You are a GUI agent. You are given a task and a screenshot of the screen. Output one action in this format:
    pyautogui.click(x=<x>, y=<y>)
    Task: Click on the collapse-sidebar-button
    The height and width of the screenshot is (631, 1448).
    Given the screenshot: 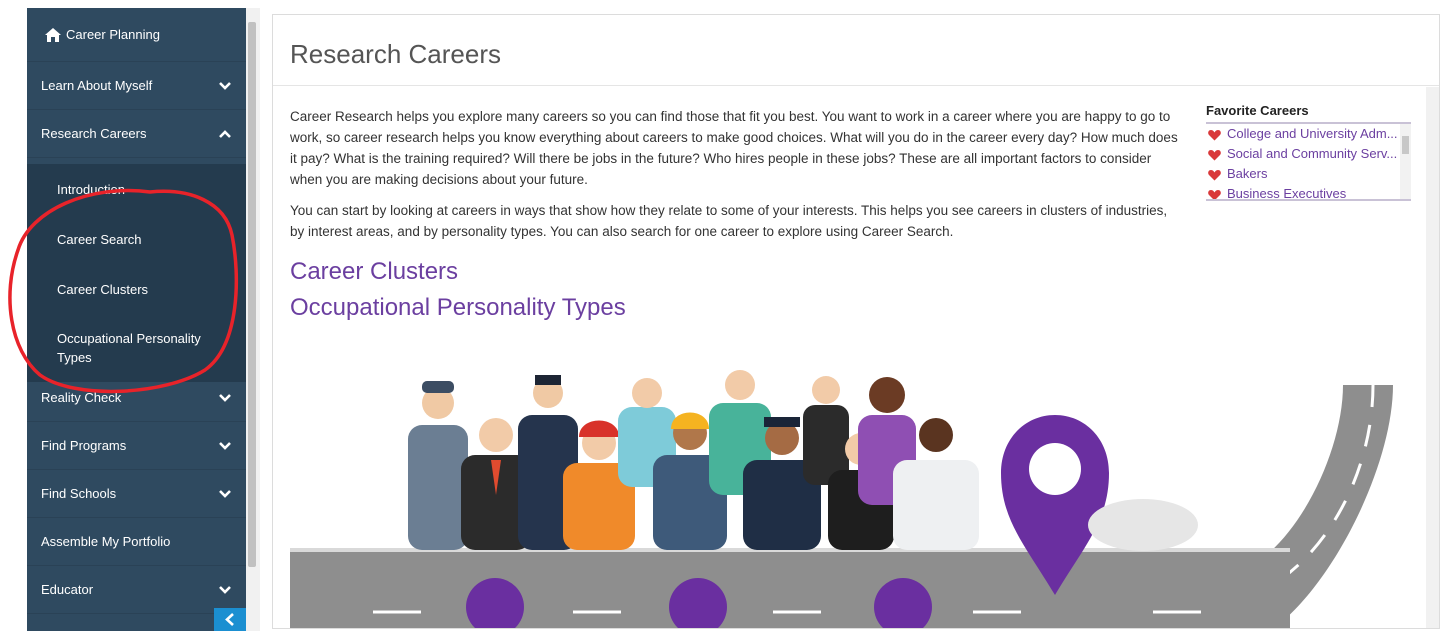 What is the action you would take?
    pyautogui.click(x=230, y=619)
    